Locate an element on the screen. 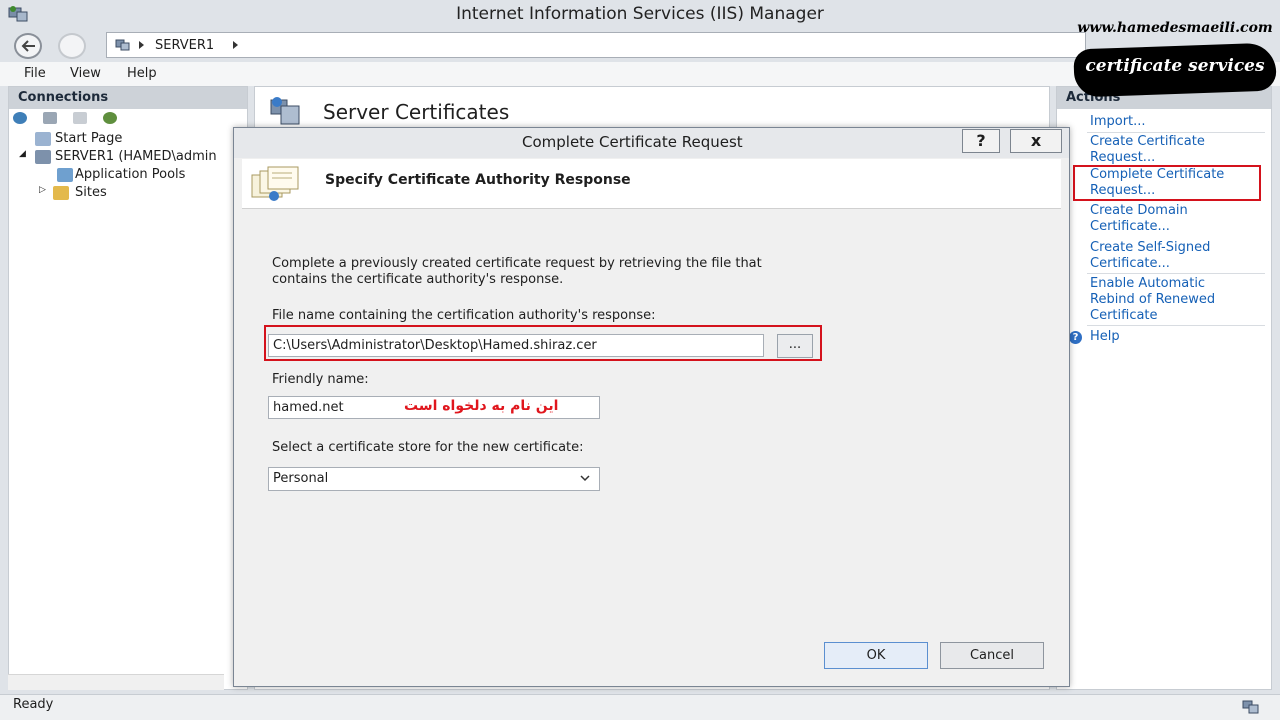  forward-button is located at coordinates (72, 46).